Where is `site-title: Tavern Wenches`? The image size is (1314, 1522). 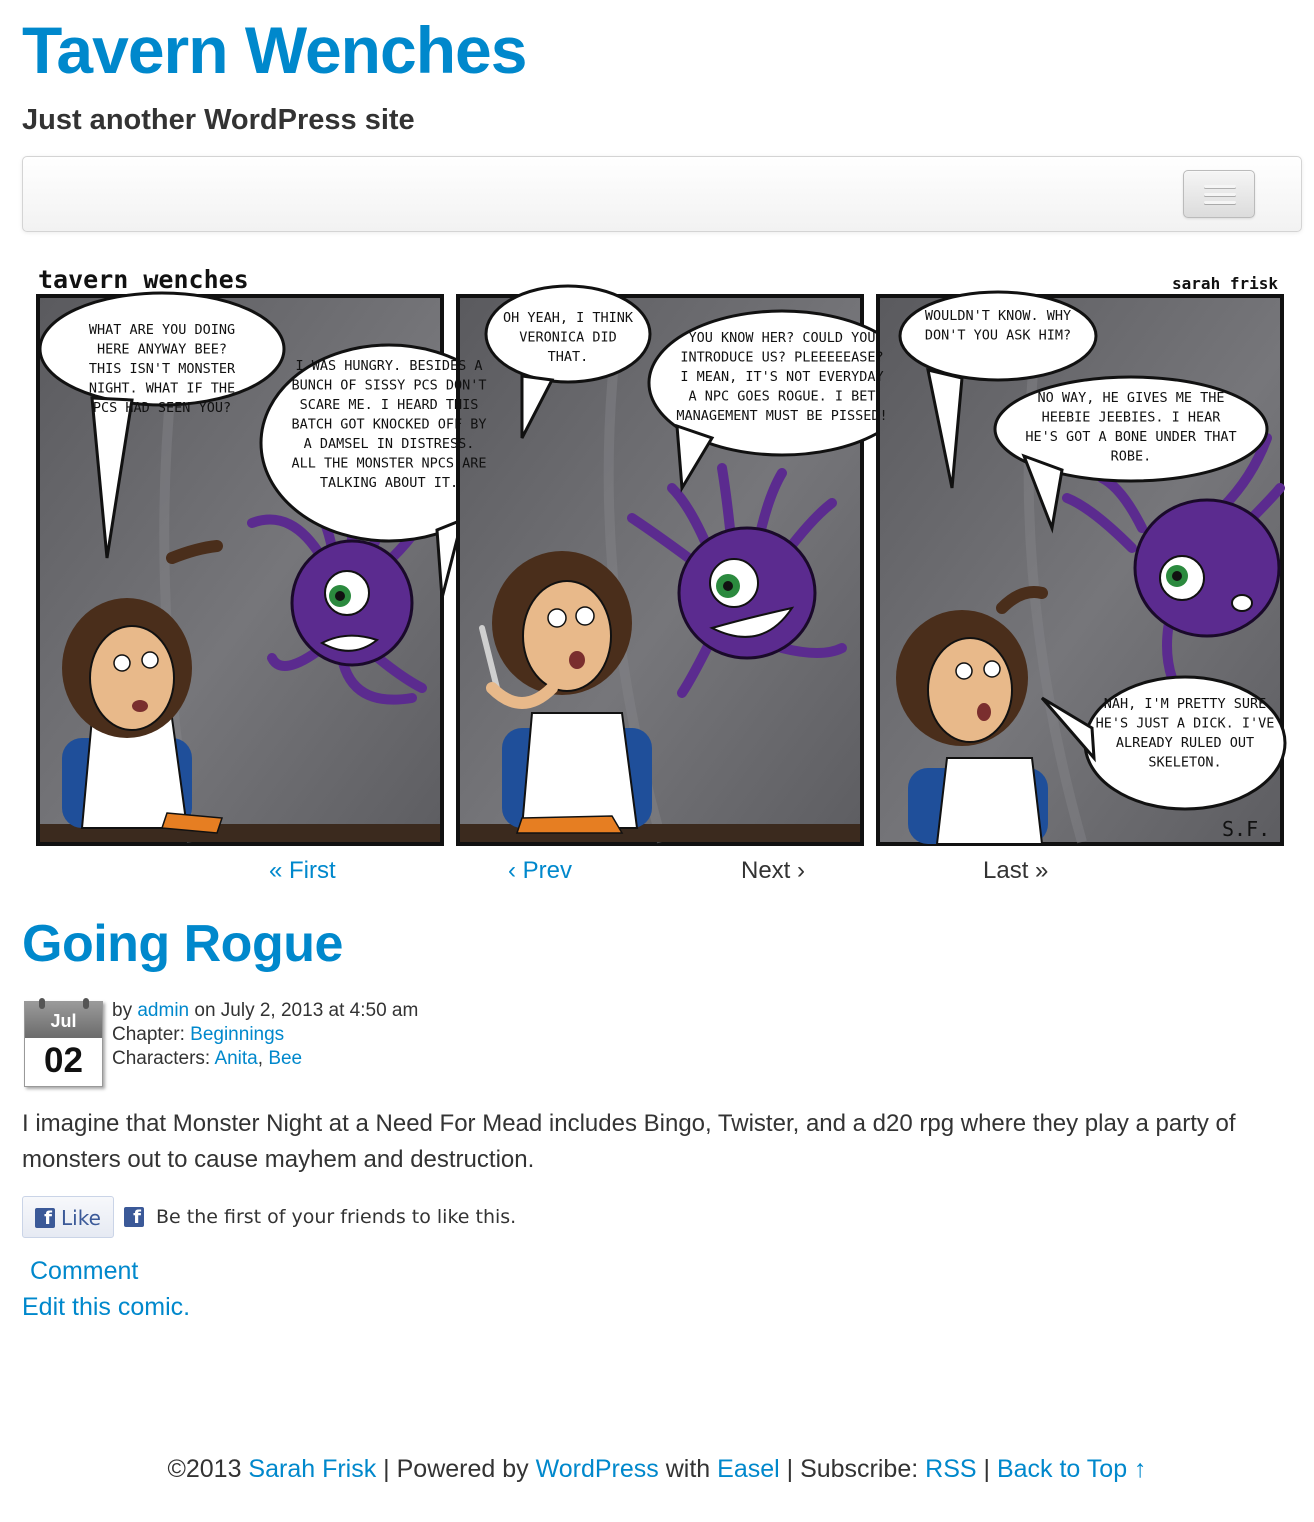 site-title: Tavern Wenches is located at coordinates (274, 50).